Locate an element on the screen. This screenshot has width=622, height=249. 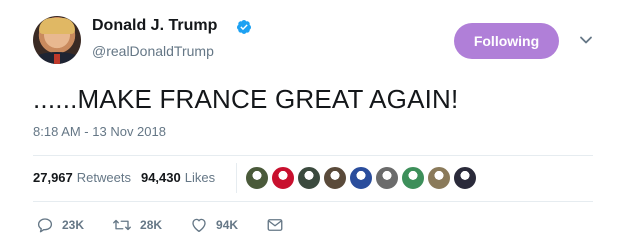
avatar-tie is located at coordinates (57, 59).